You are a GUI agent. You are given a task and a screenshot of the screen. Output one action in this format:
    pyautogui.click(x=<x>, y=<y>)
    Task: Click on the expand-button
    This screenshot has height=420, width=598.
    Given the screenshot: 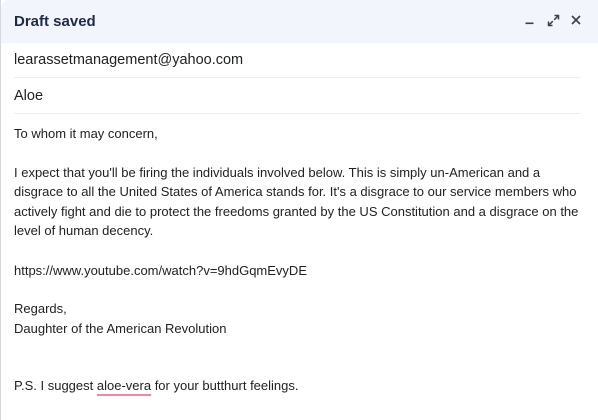 What is the action you would take?
    pyautogui.click(x=553, y=20)
    